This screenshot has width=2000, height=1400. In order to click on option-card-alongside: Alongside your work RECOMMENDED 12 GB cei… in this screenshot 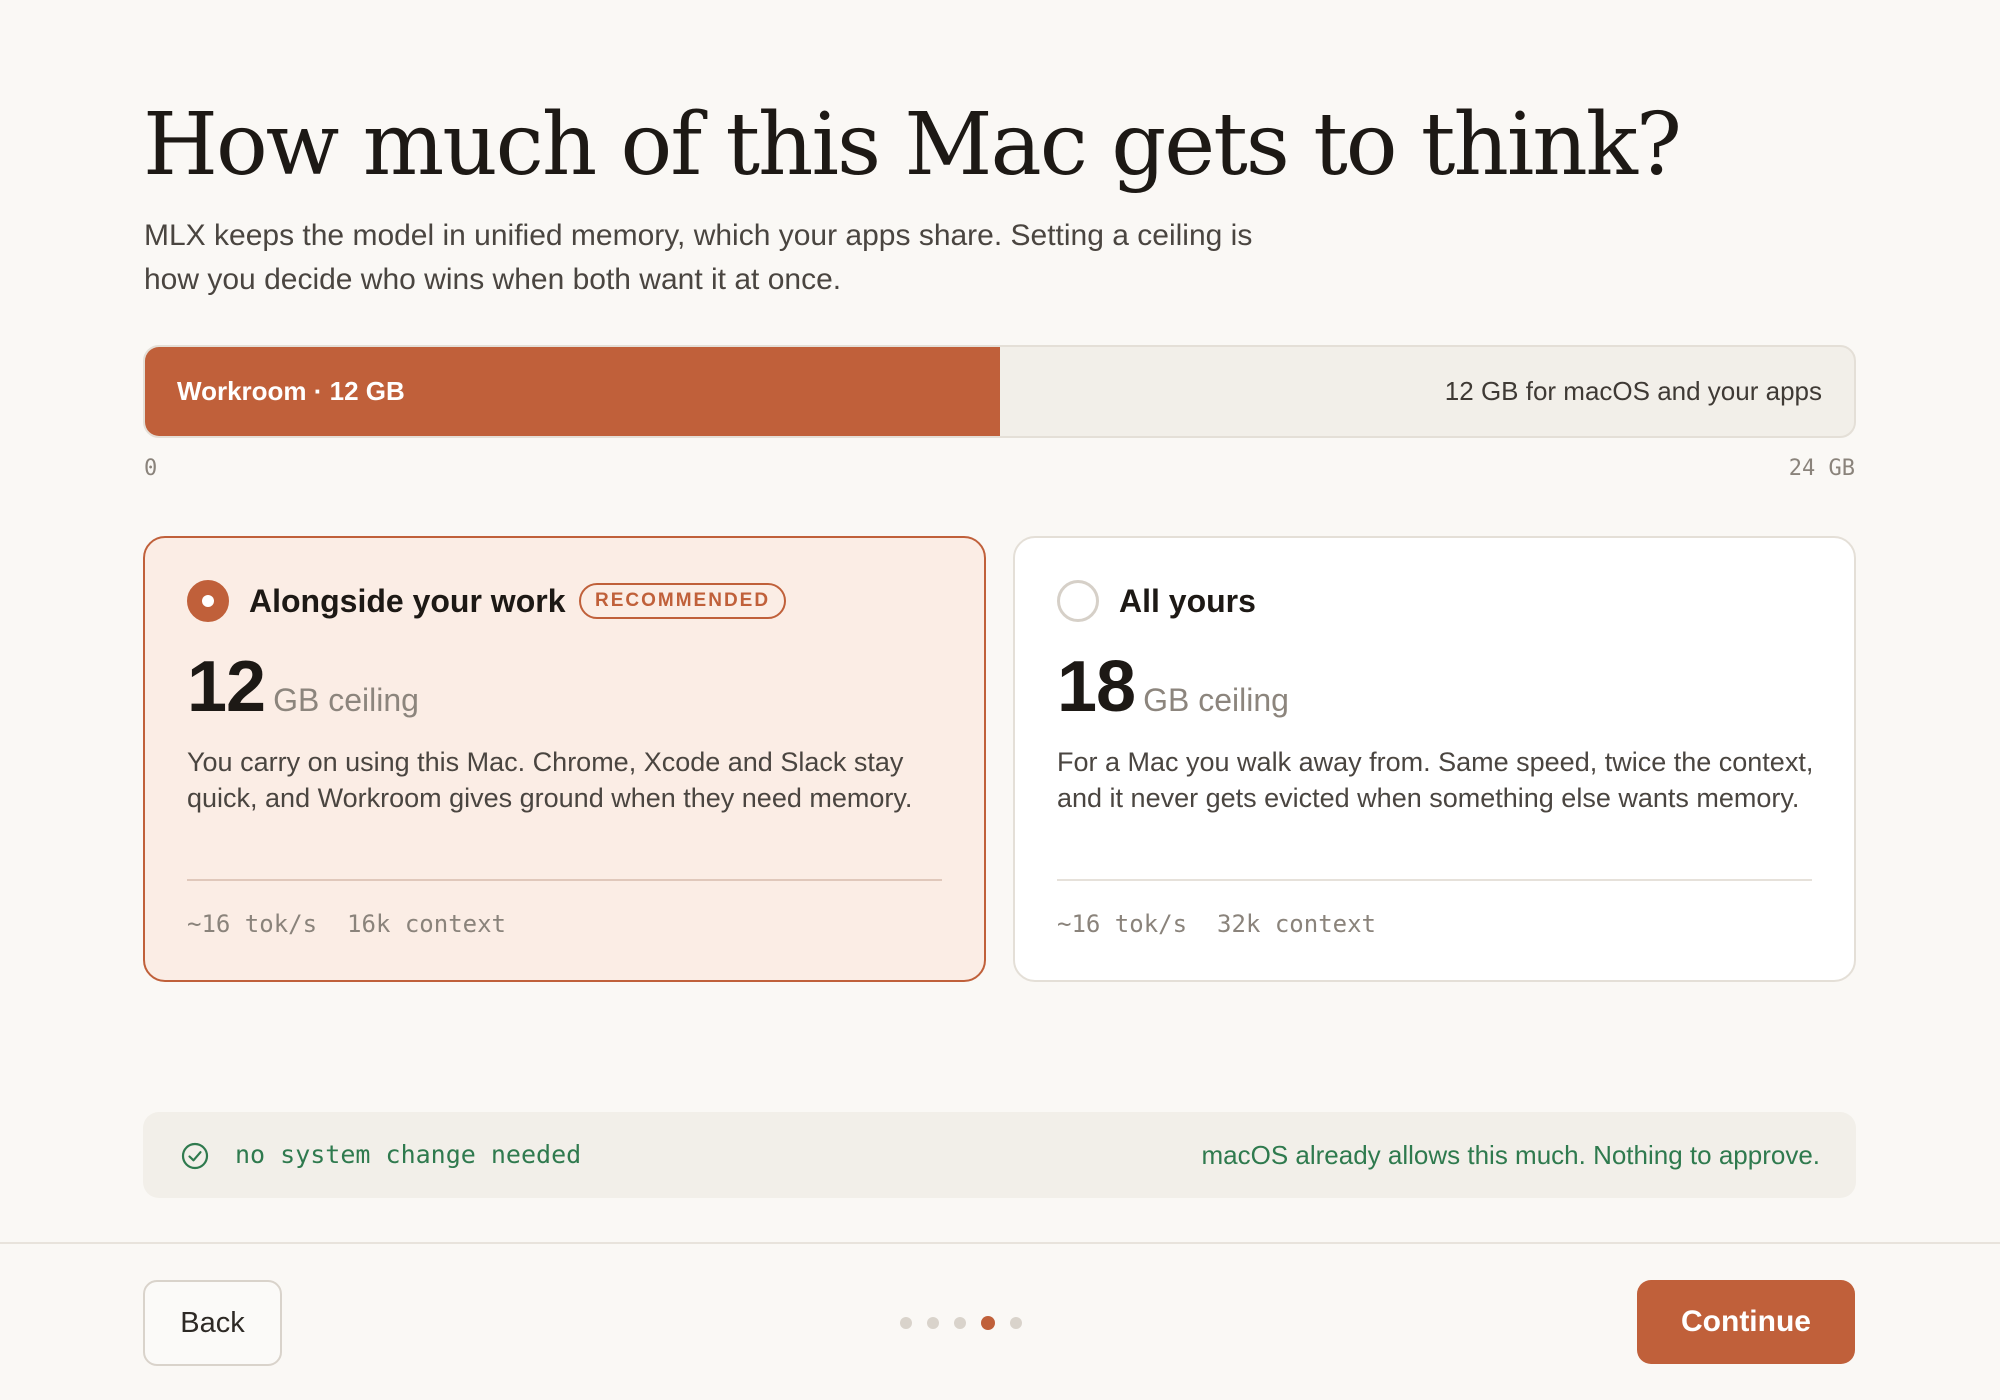, I will do `click(564, 759)`.